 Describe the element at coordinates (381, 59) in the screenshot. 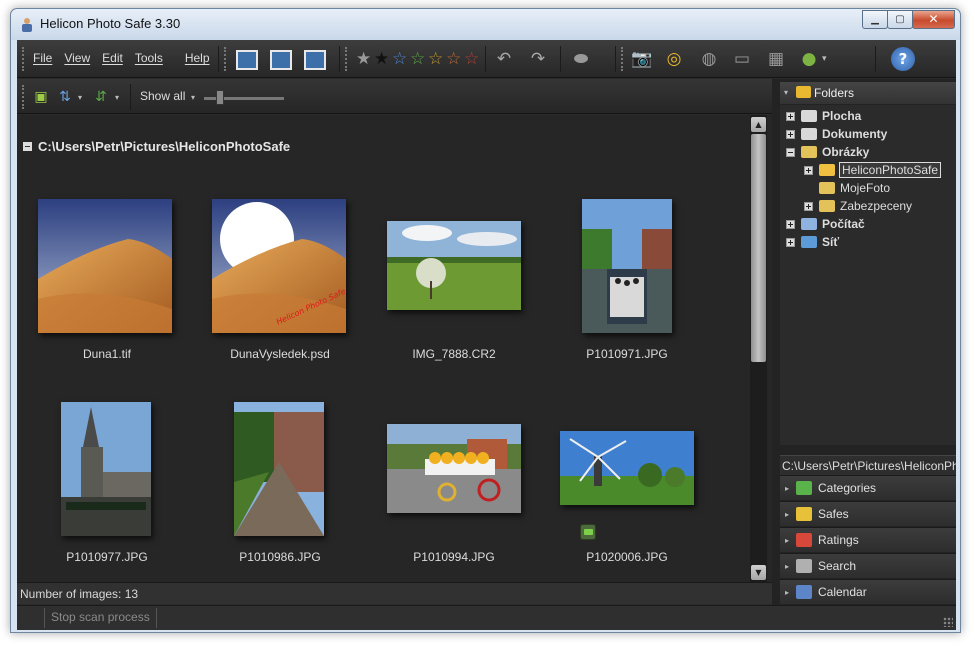

I see `rating-star-2-icon: ★` at that location.